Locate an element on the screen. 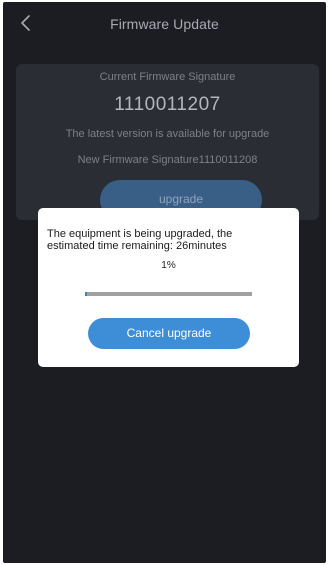  upgrade-message-line1: The equipment is being upgraded, the is located at coordinates (140, 234).